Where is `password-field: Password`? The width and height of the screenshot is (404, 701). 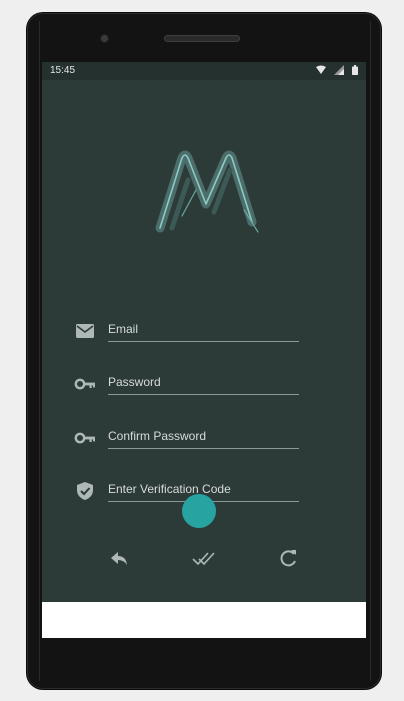
password-field: Password is located at coordinates (187, 386).